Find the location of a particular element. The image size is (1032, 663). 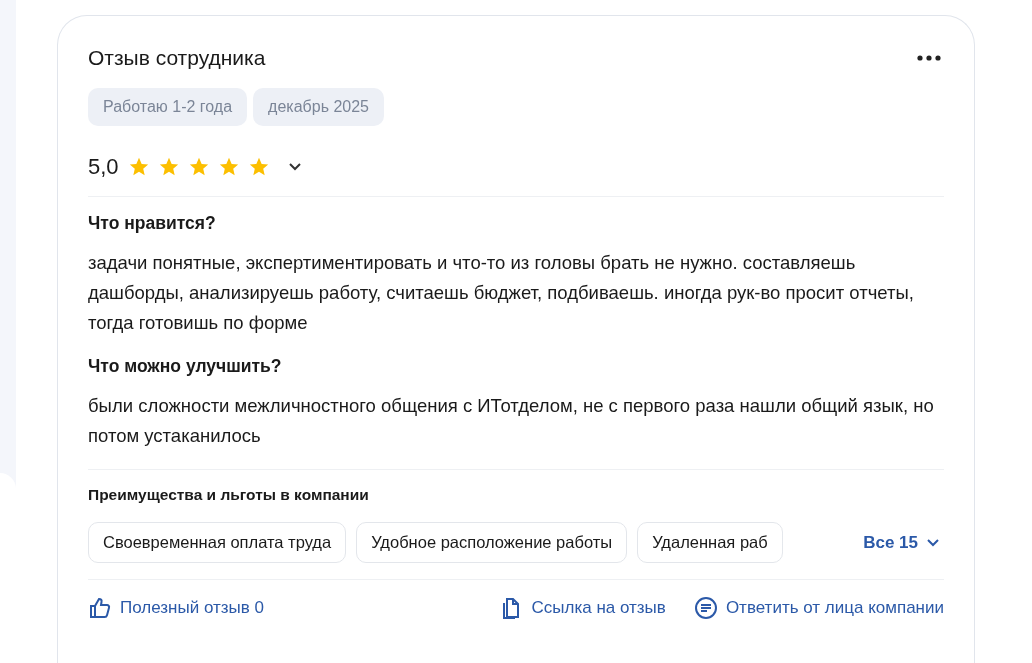

review-text: задачи понятные, экспертиментировать и что-то из головы брать не нужно. составляешь дашборды, анализируешь работу, считаешь бюджет, подбиваешь. иногда рук-во просит отчеты, тогда готовишь по форме is located at coordinates (501, 293).